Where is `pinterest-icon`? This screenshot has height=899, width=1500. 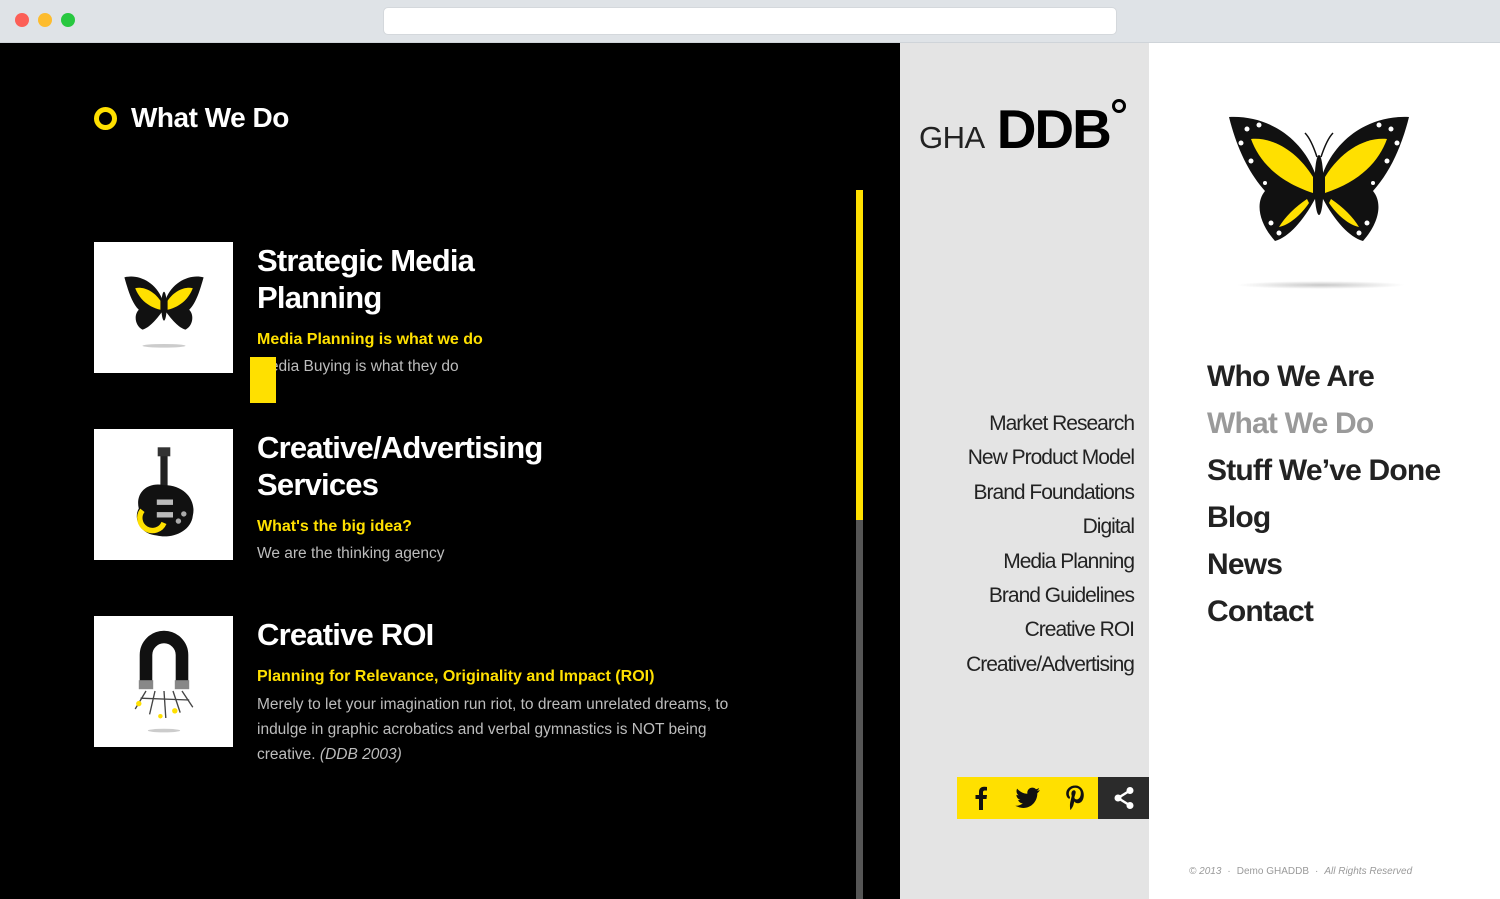 pinterest-icon is located at coordinates (1074, 797).